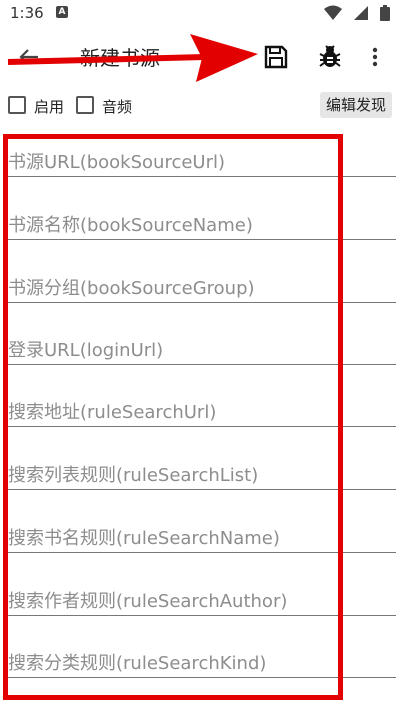 The height and width of the screenshot is (710, 400). I want to click on more-options-button, so click(375, 57).